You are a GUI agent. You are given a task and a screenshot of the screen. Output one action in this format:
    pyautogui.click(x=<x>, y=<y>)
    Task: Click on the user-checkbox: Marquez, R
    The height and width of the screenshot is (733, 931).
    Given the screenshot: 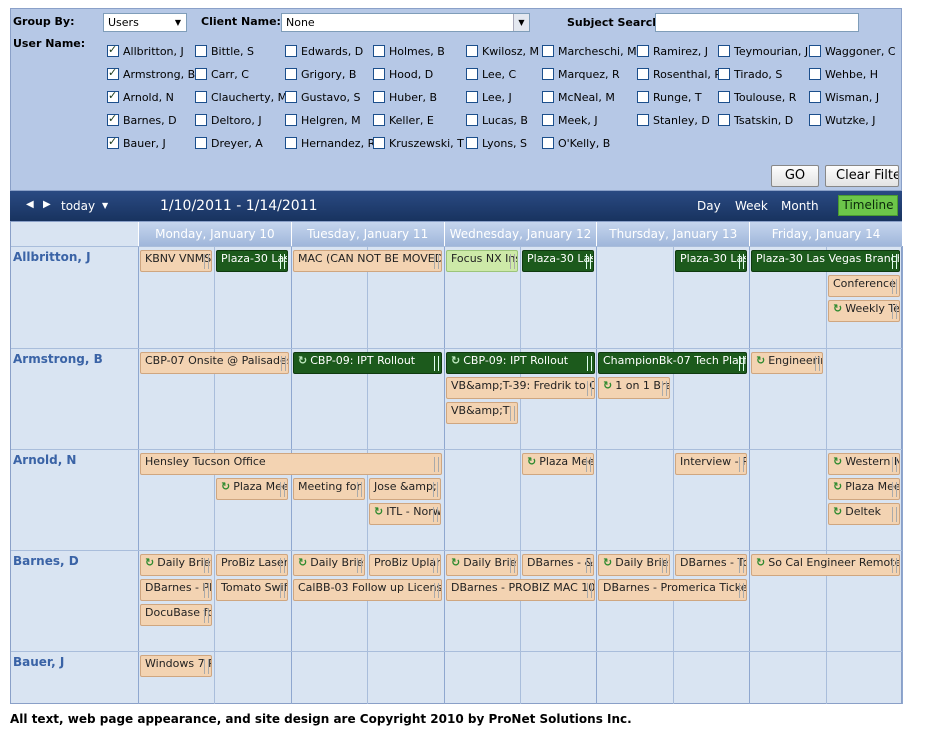 What is the action you would take?
    pyautogui.click(x=581, y=74)
    